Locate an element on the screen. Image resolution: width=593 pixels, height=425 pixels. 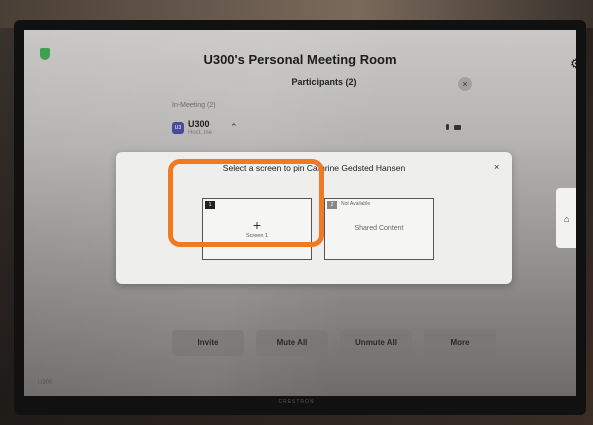
camera-icon is located at coordinates (457, 127).